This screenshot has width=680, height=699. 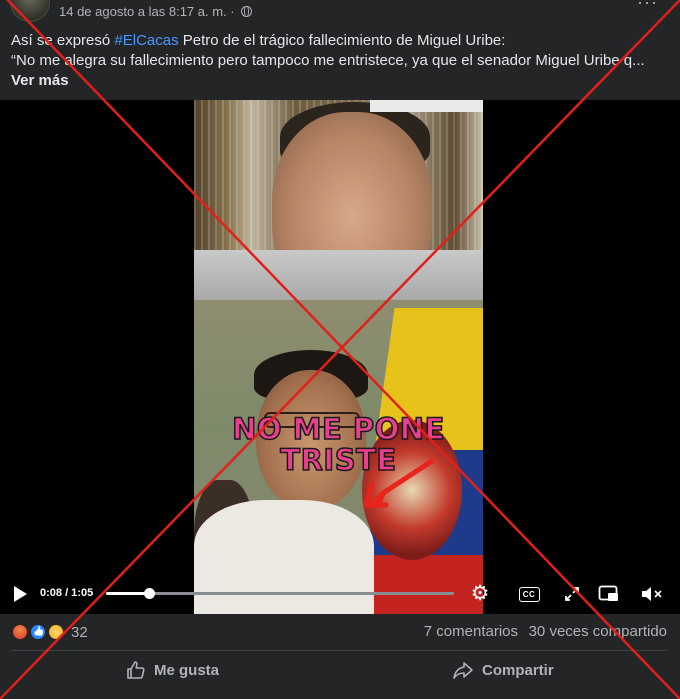 I want to click on like-button: Me gusta, so click(x=172, y=670).